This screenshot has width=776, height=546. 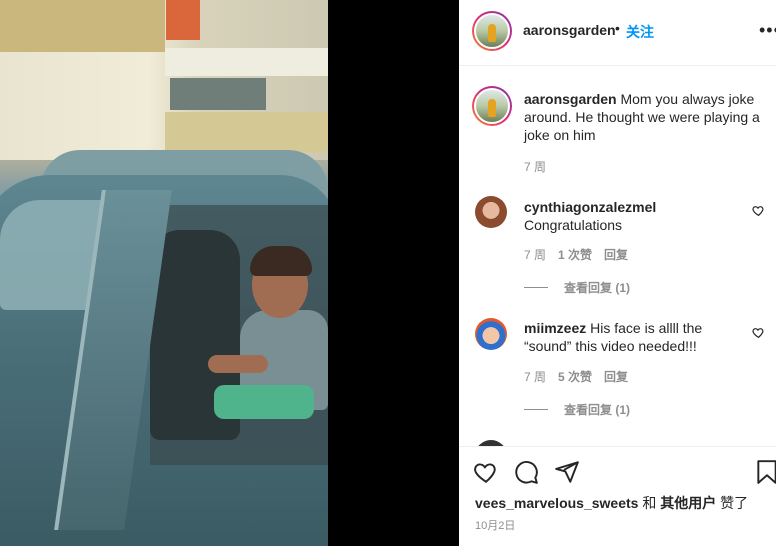 I want to click on author-avatar, so click(x=492, y=31).